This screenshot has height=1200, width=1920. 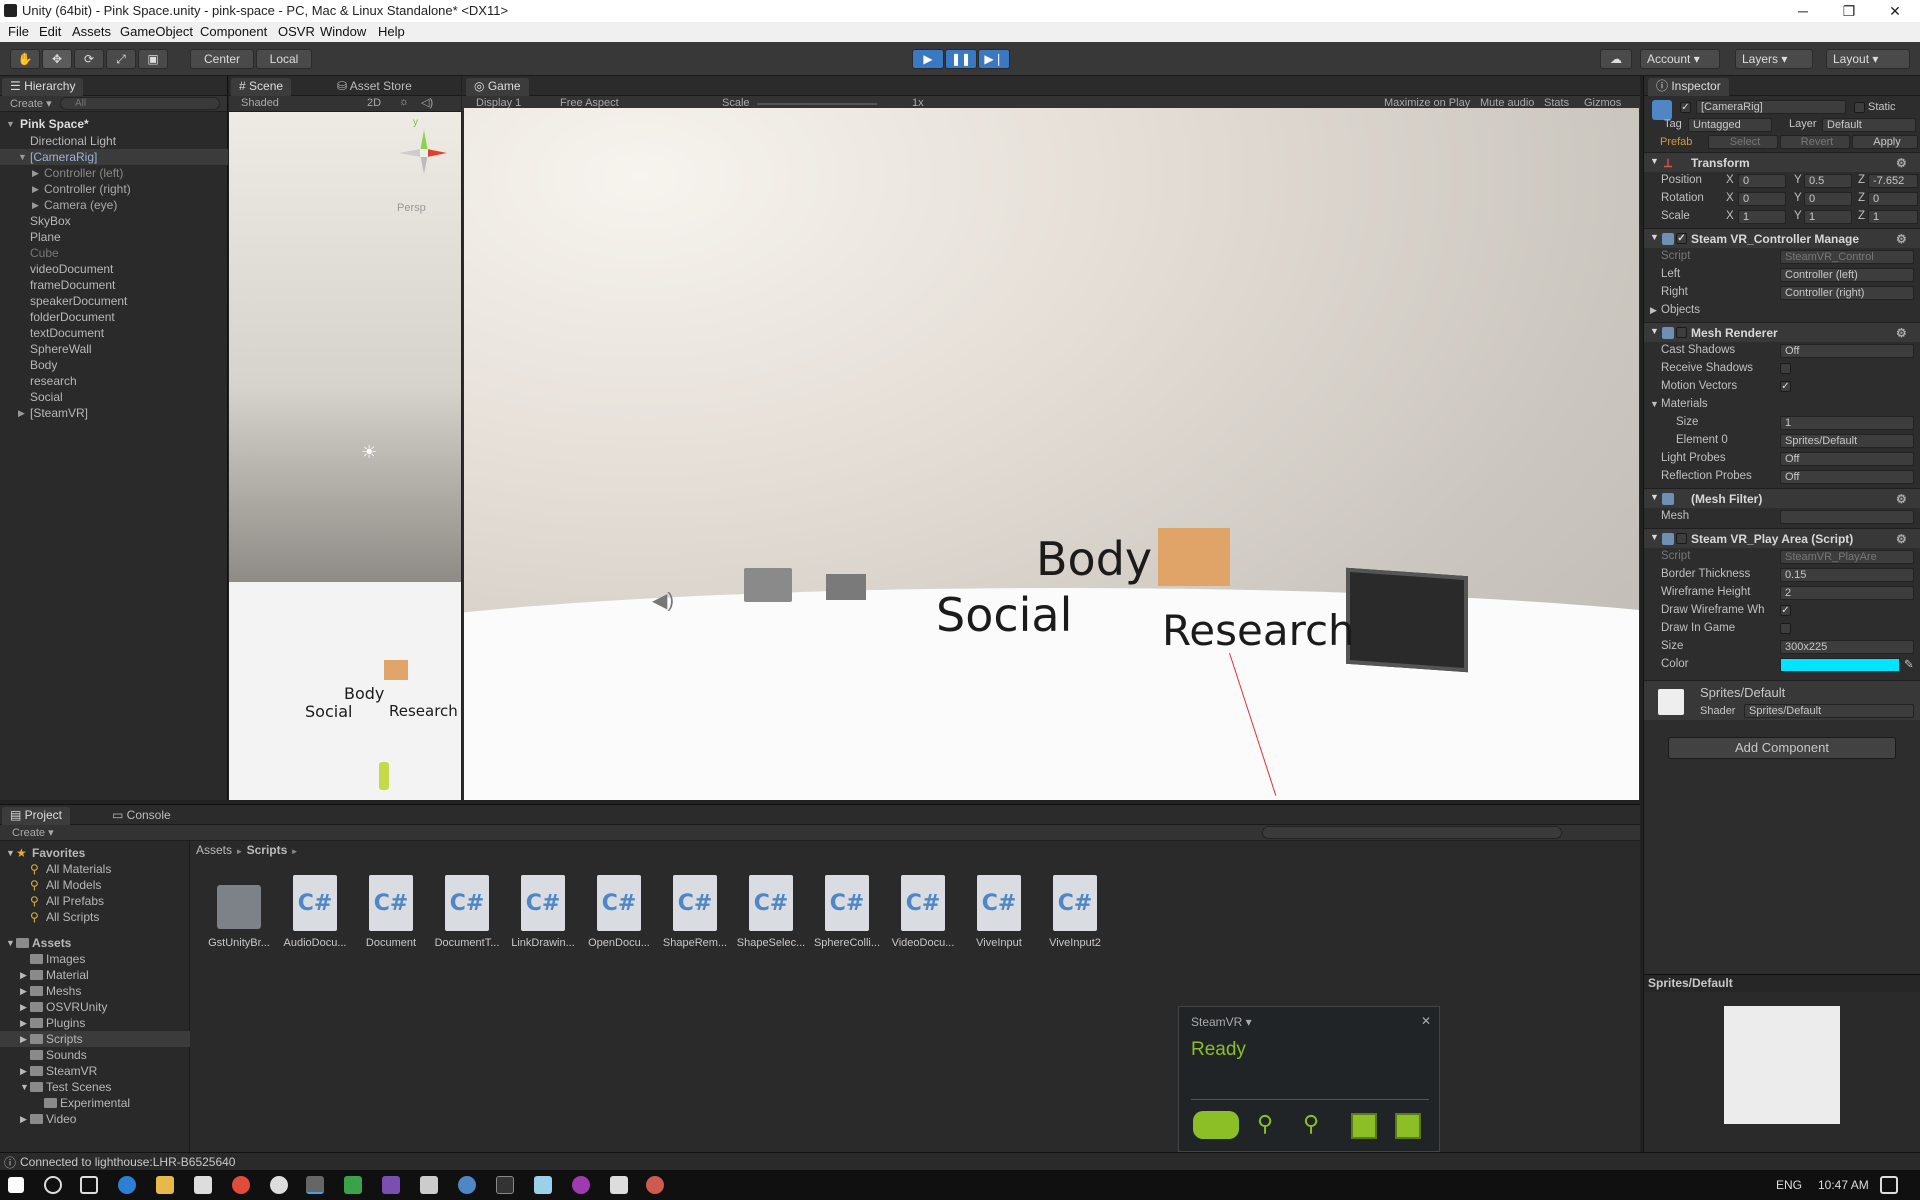 I want to click on hierarchy-search-input, so click(x=140, y=103).